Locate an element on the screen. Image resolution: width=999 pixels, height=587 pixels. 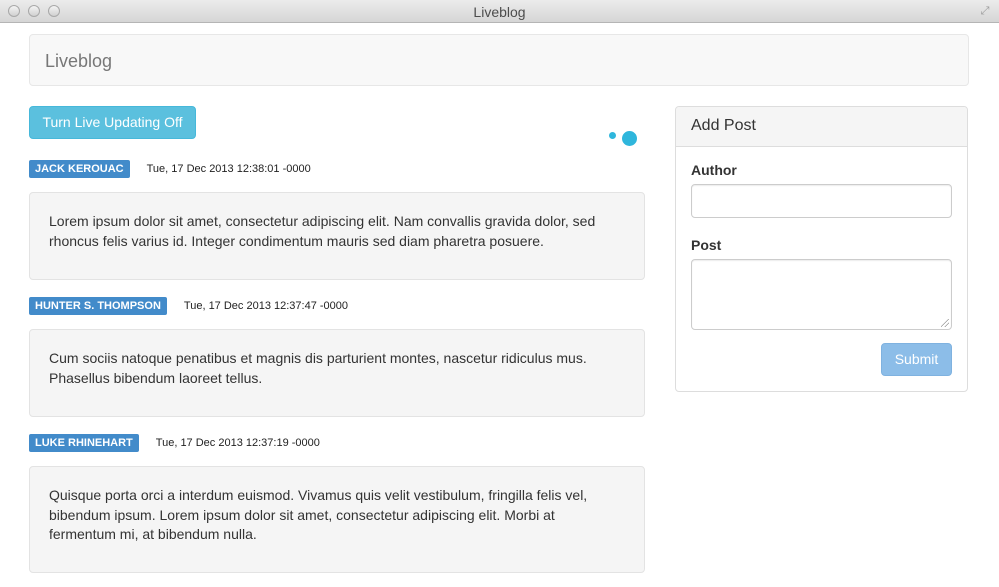
add-post-heading: Add Post is located at coordinates (821, 127).